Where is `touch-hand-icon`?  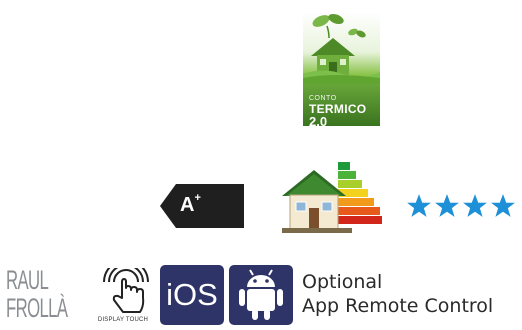 touch-hand-icon is located at coordinates (126, 286).